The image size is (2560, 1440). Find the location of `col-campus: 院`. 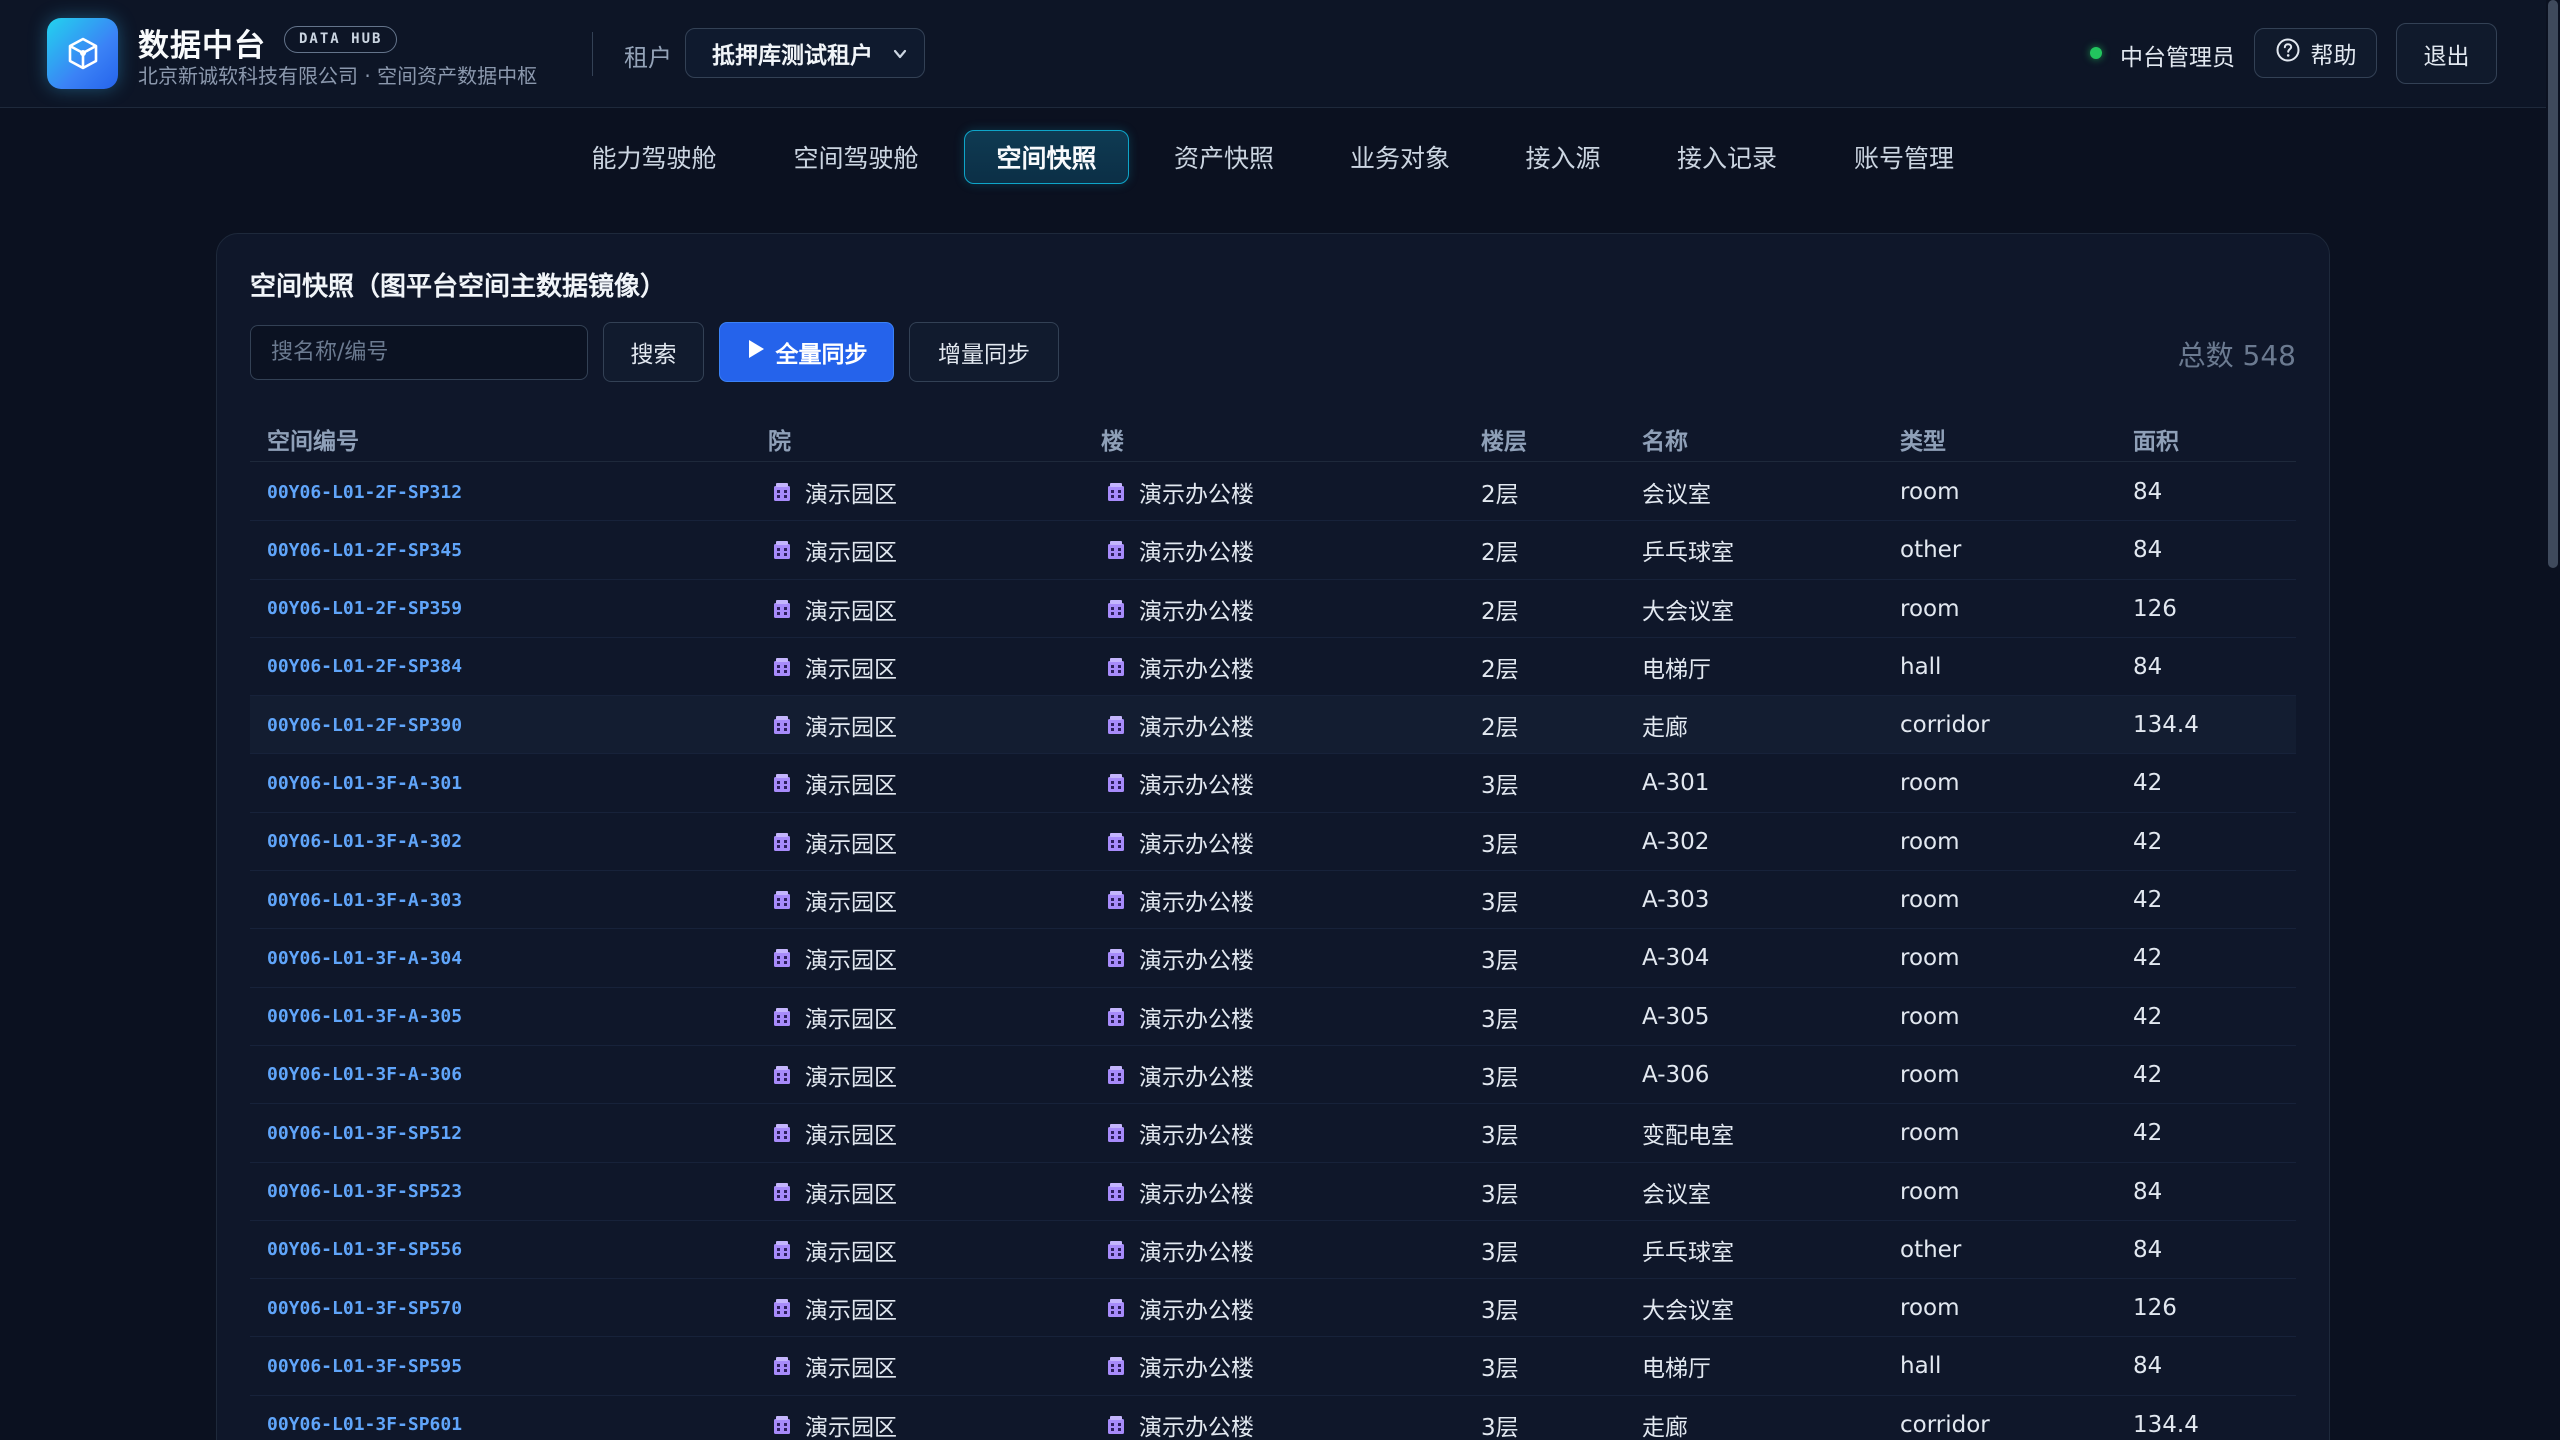

col-campus: 院 is located at coordinates (779, 439).